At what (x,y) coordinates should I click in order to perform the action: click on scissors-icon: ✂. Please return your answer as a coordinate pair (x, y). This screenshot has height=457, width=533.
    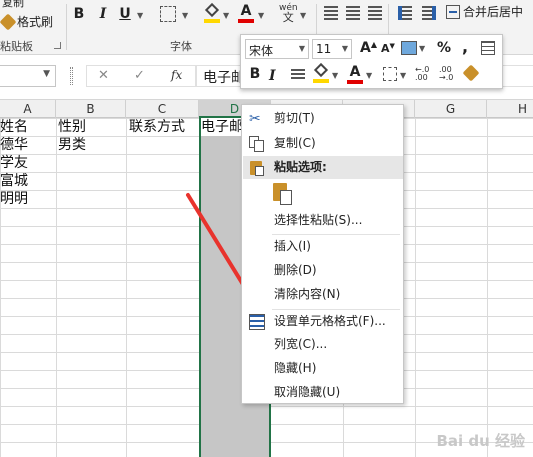
    Looking at the image, I should click on (255, 119).